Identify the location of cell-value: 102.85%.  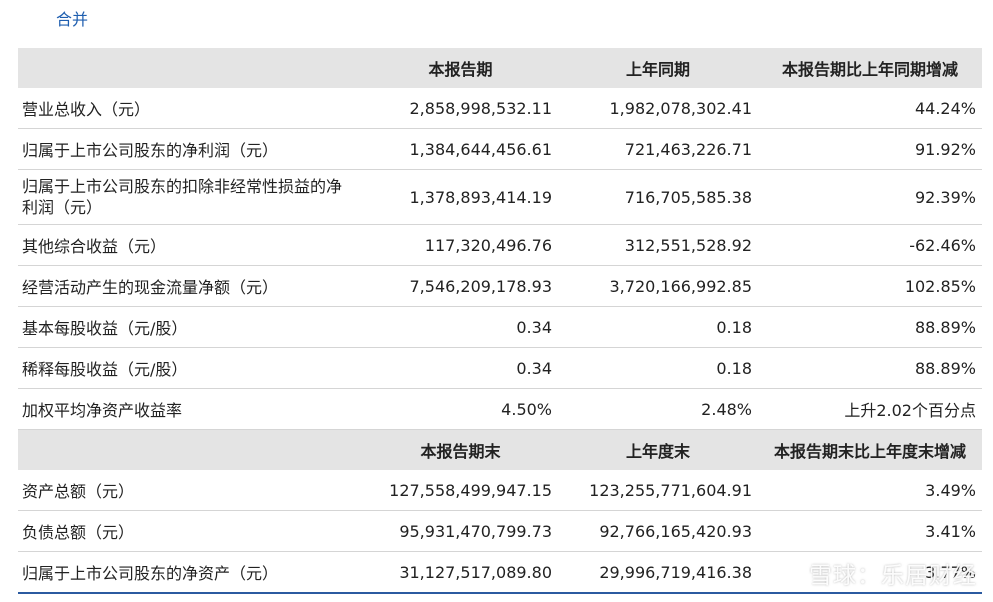
(870, 286).